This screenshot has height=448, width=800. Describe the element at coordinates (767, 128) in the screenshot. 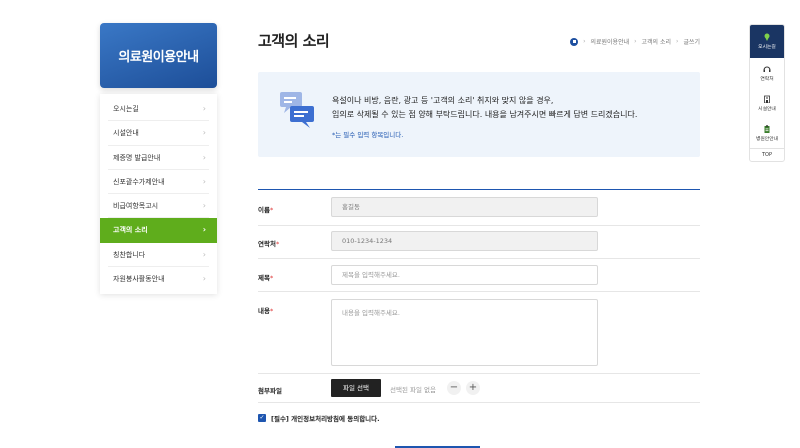

I see `clipboard-icon` at that location.